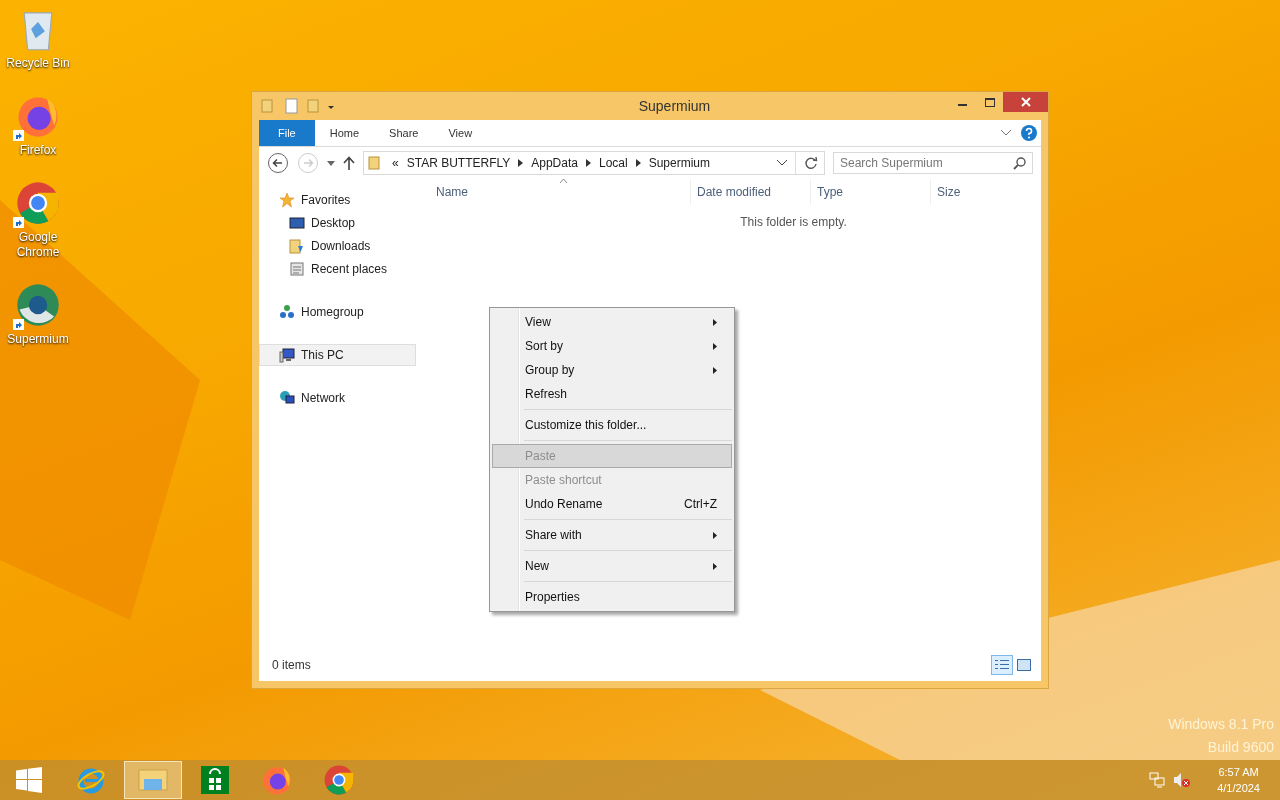 The height and width of the screenshot is (800, 1280). What do you see at coordinates (612, 535) in the screenshot?
I see `menu-item: Share with` at bounding box center [612, 535].